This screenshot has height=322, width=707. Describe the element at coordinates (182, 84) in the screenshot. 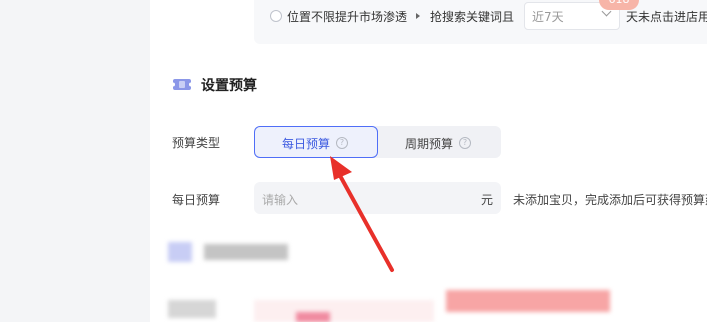

I see `ticket-icon` at that location.